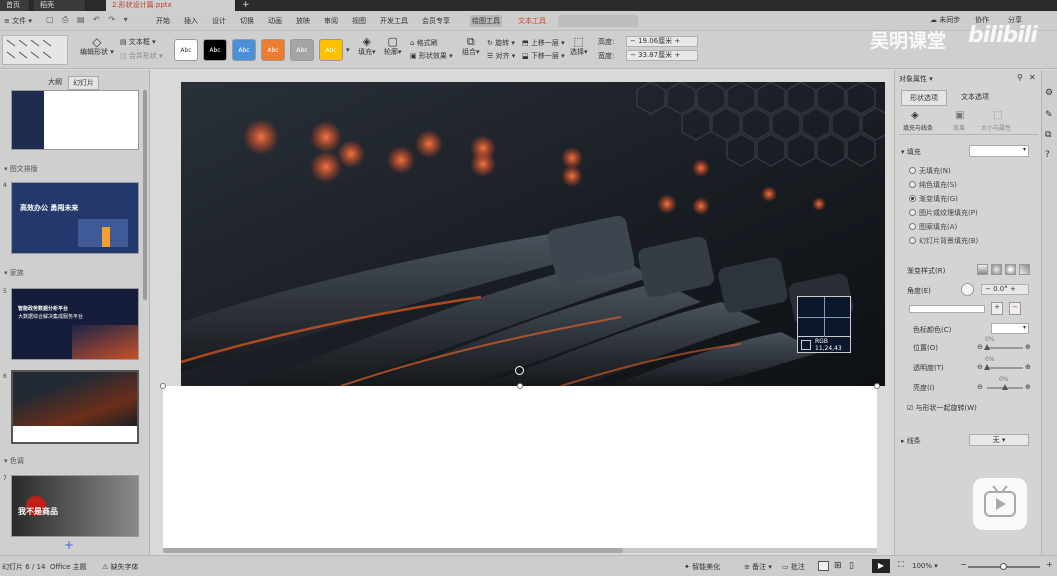  I want to click on radio-solid-fill: 纯色填充(S), so click(933, 185).